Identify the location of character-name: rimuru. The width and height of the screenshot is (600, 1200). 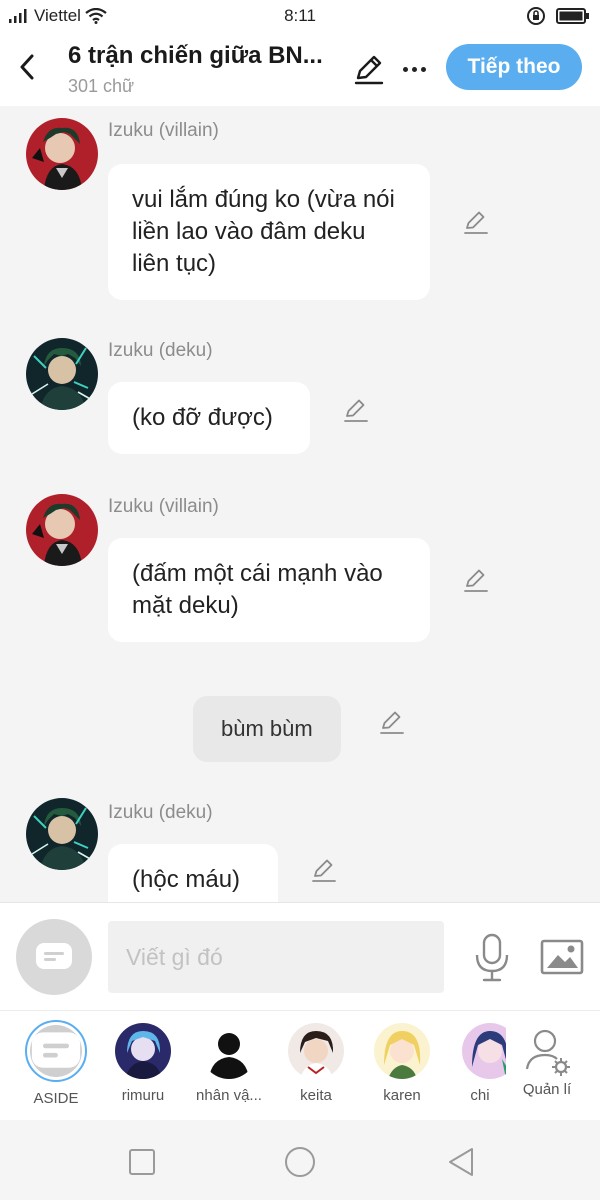
(143, 1095).